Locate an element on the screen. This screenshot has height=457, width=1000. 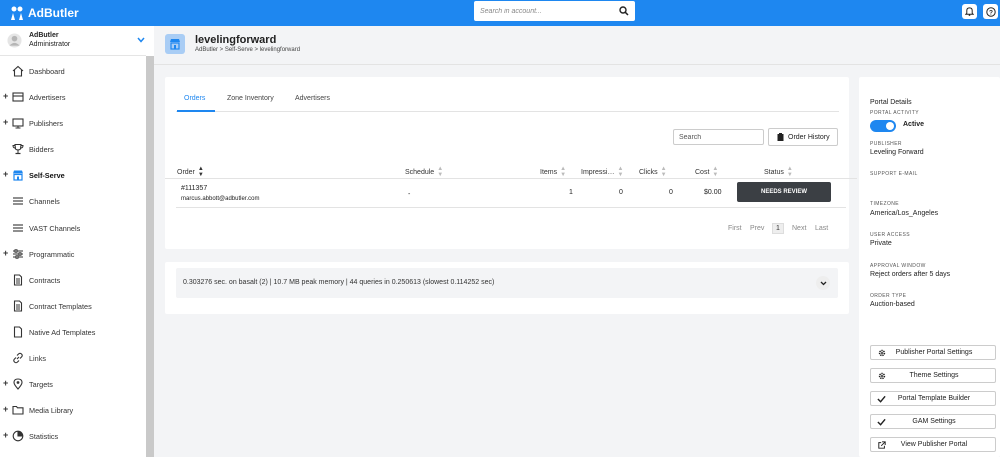
sidebar-item-publishers: + Publishers is located at coordinates (73, 123).